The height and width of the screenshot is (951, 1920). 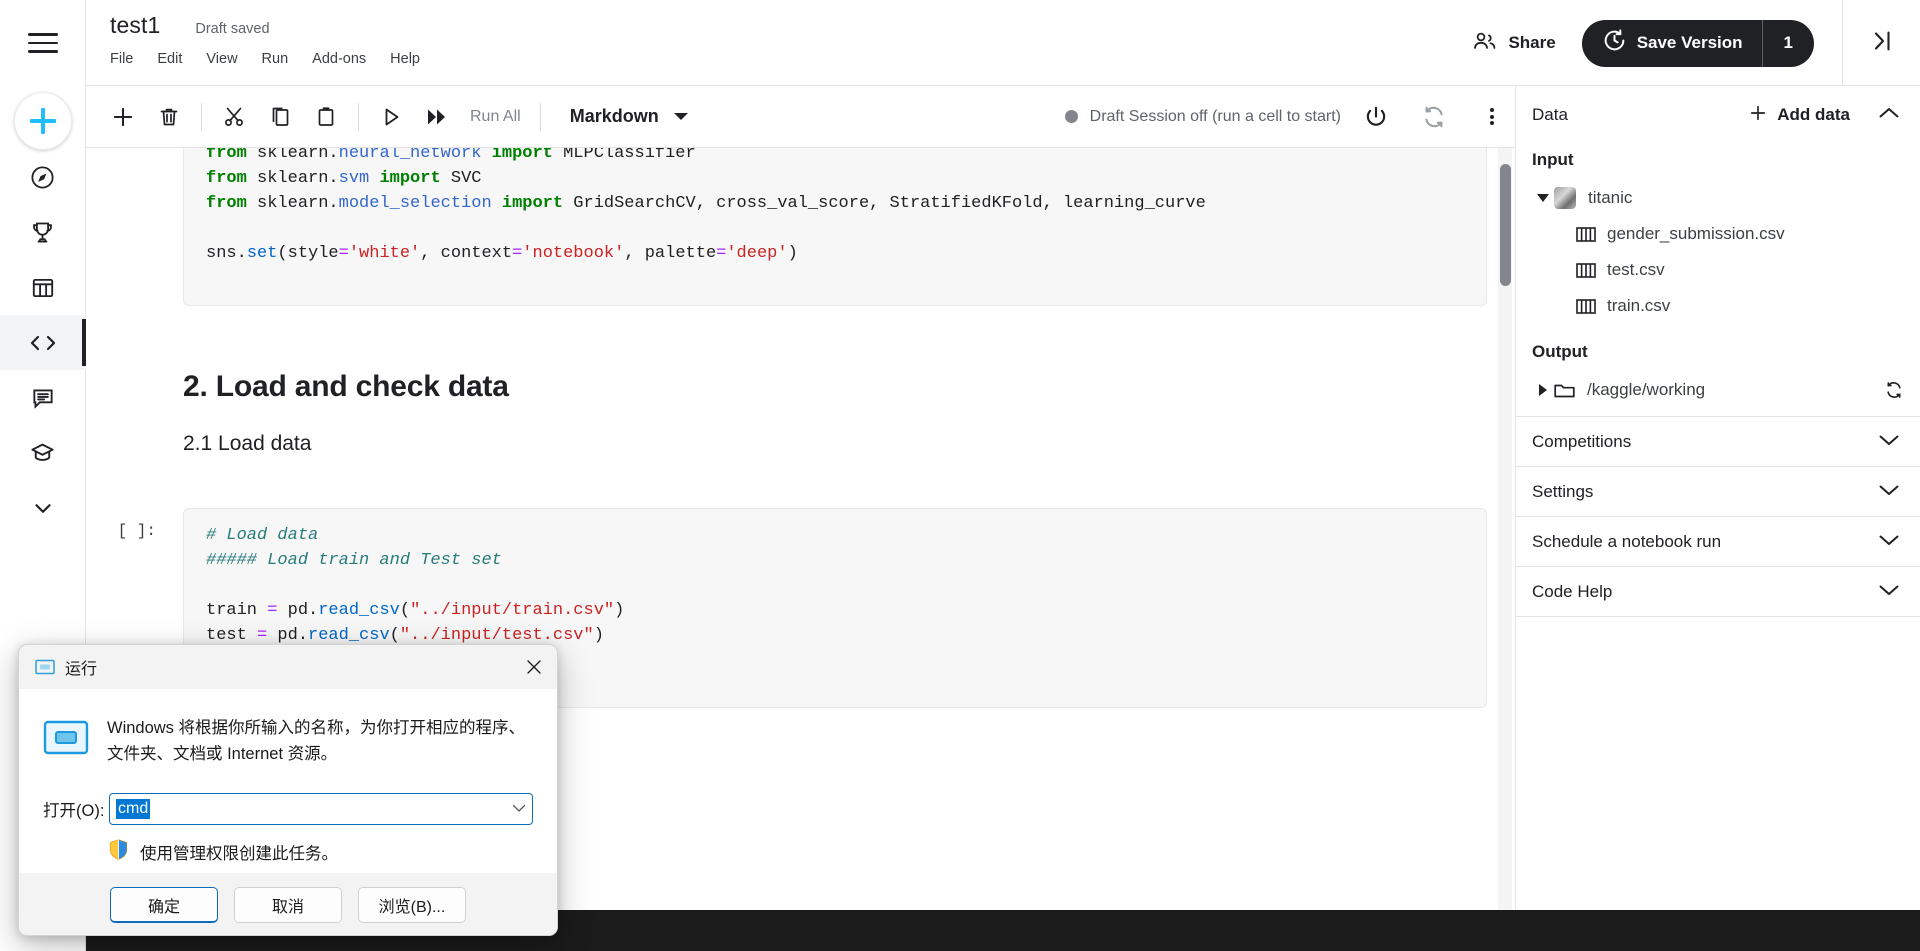 I want to click on list-item: gender_submission.csv, so click(x=1718, y=234).